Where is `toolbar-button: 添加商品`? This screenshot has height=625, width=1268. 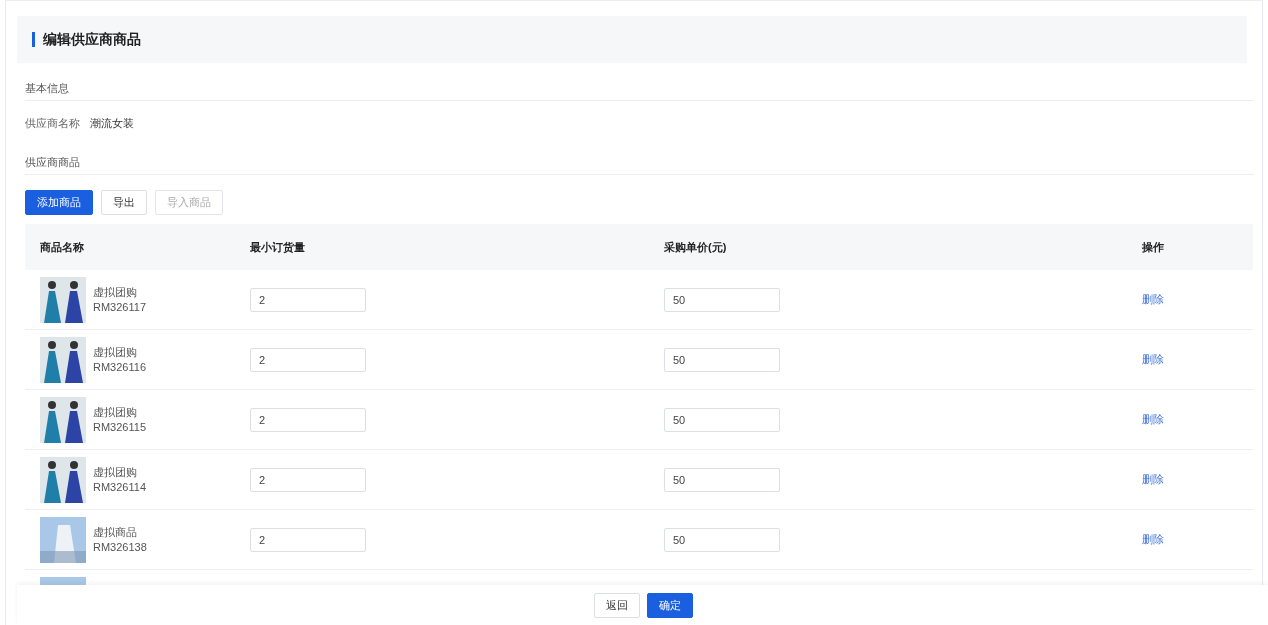 toolbar-button: 添加商品 is located at coordinates (59, 202).